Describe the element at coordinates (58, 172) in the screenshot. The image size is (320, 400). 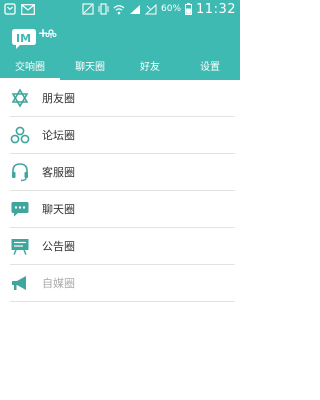
I see `list-item-label: 客服圈` at that location.